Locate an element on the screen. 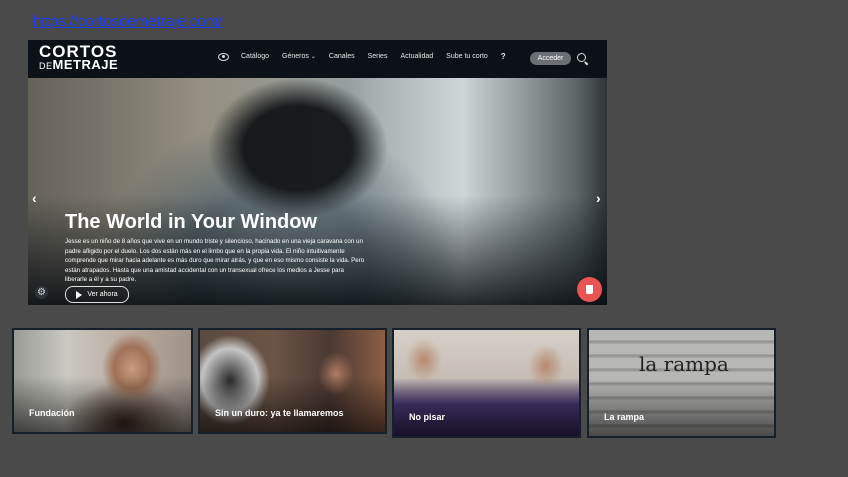 The image size is (848, 477). login-button: Acceder is located at coordinates (550, 58).